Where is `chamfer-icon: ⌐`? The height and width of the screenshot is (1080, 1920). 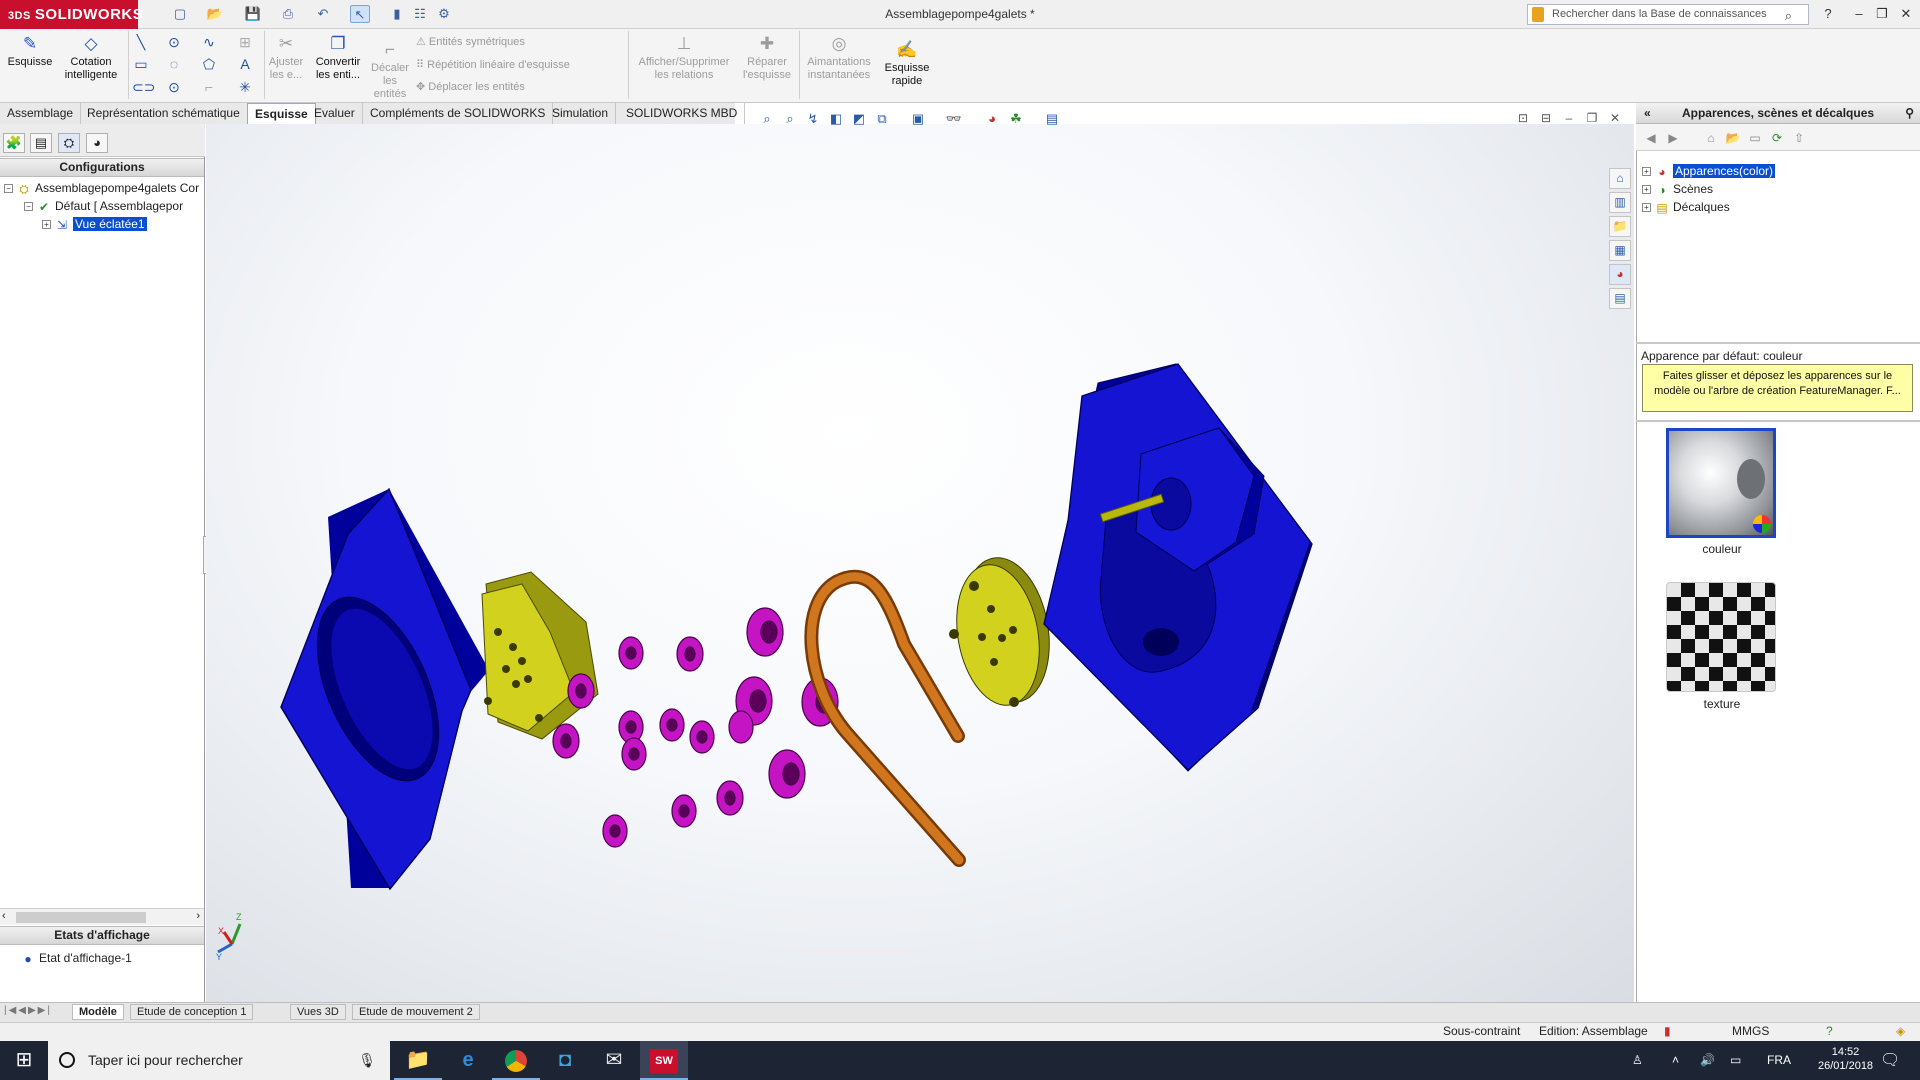 chamfer-icon: ⌐ is located at coordinates (209, 87).